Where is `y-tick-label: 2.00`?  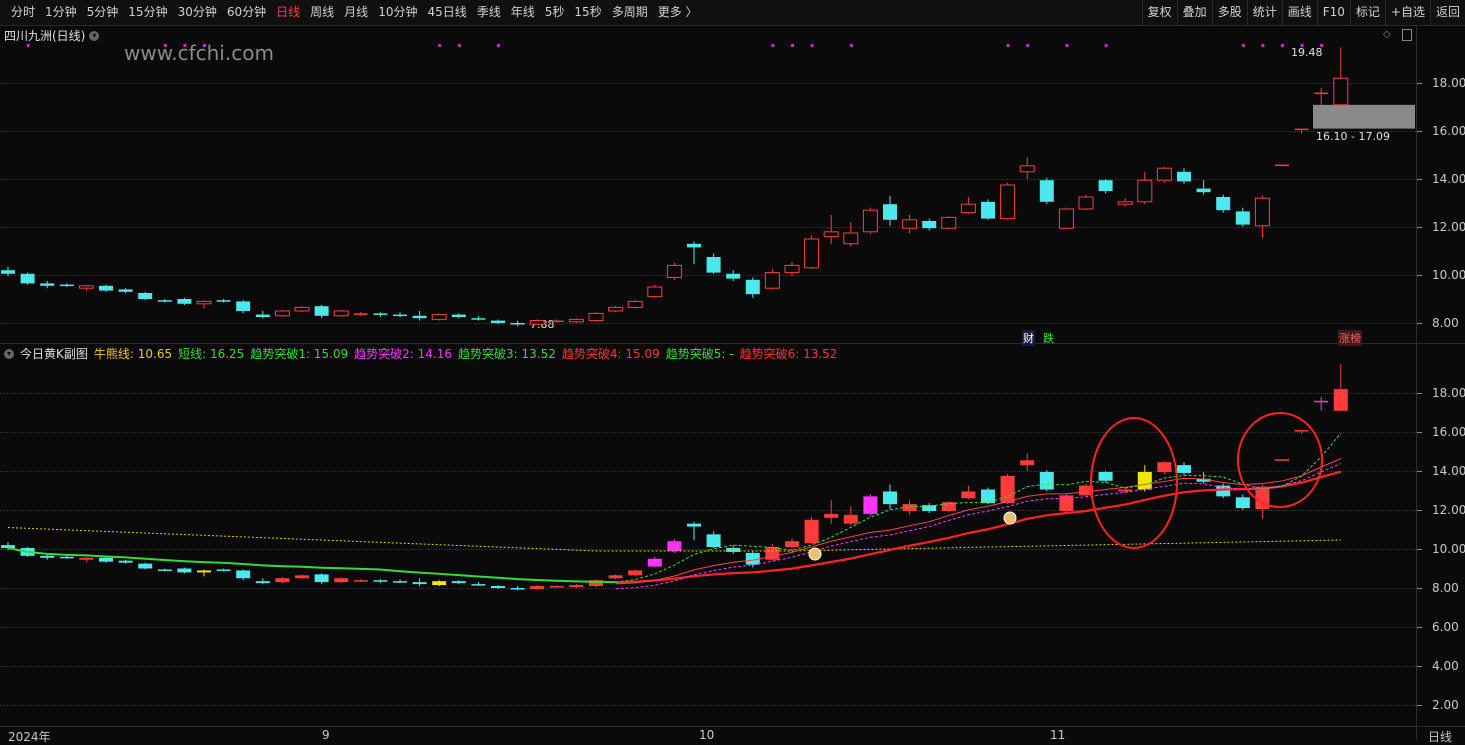
y-tick-label: 2.00 is located at coordinates (1445, 705).